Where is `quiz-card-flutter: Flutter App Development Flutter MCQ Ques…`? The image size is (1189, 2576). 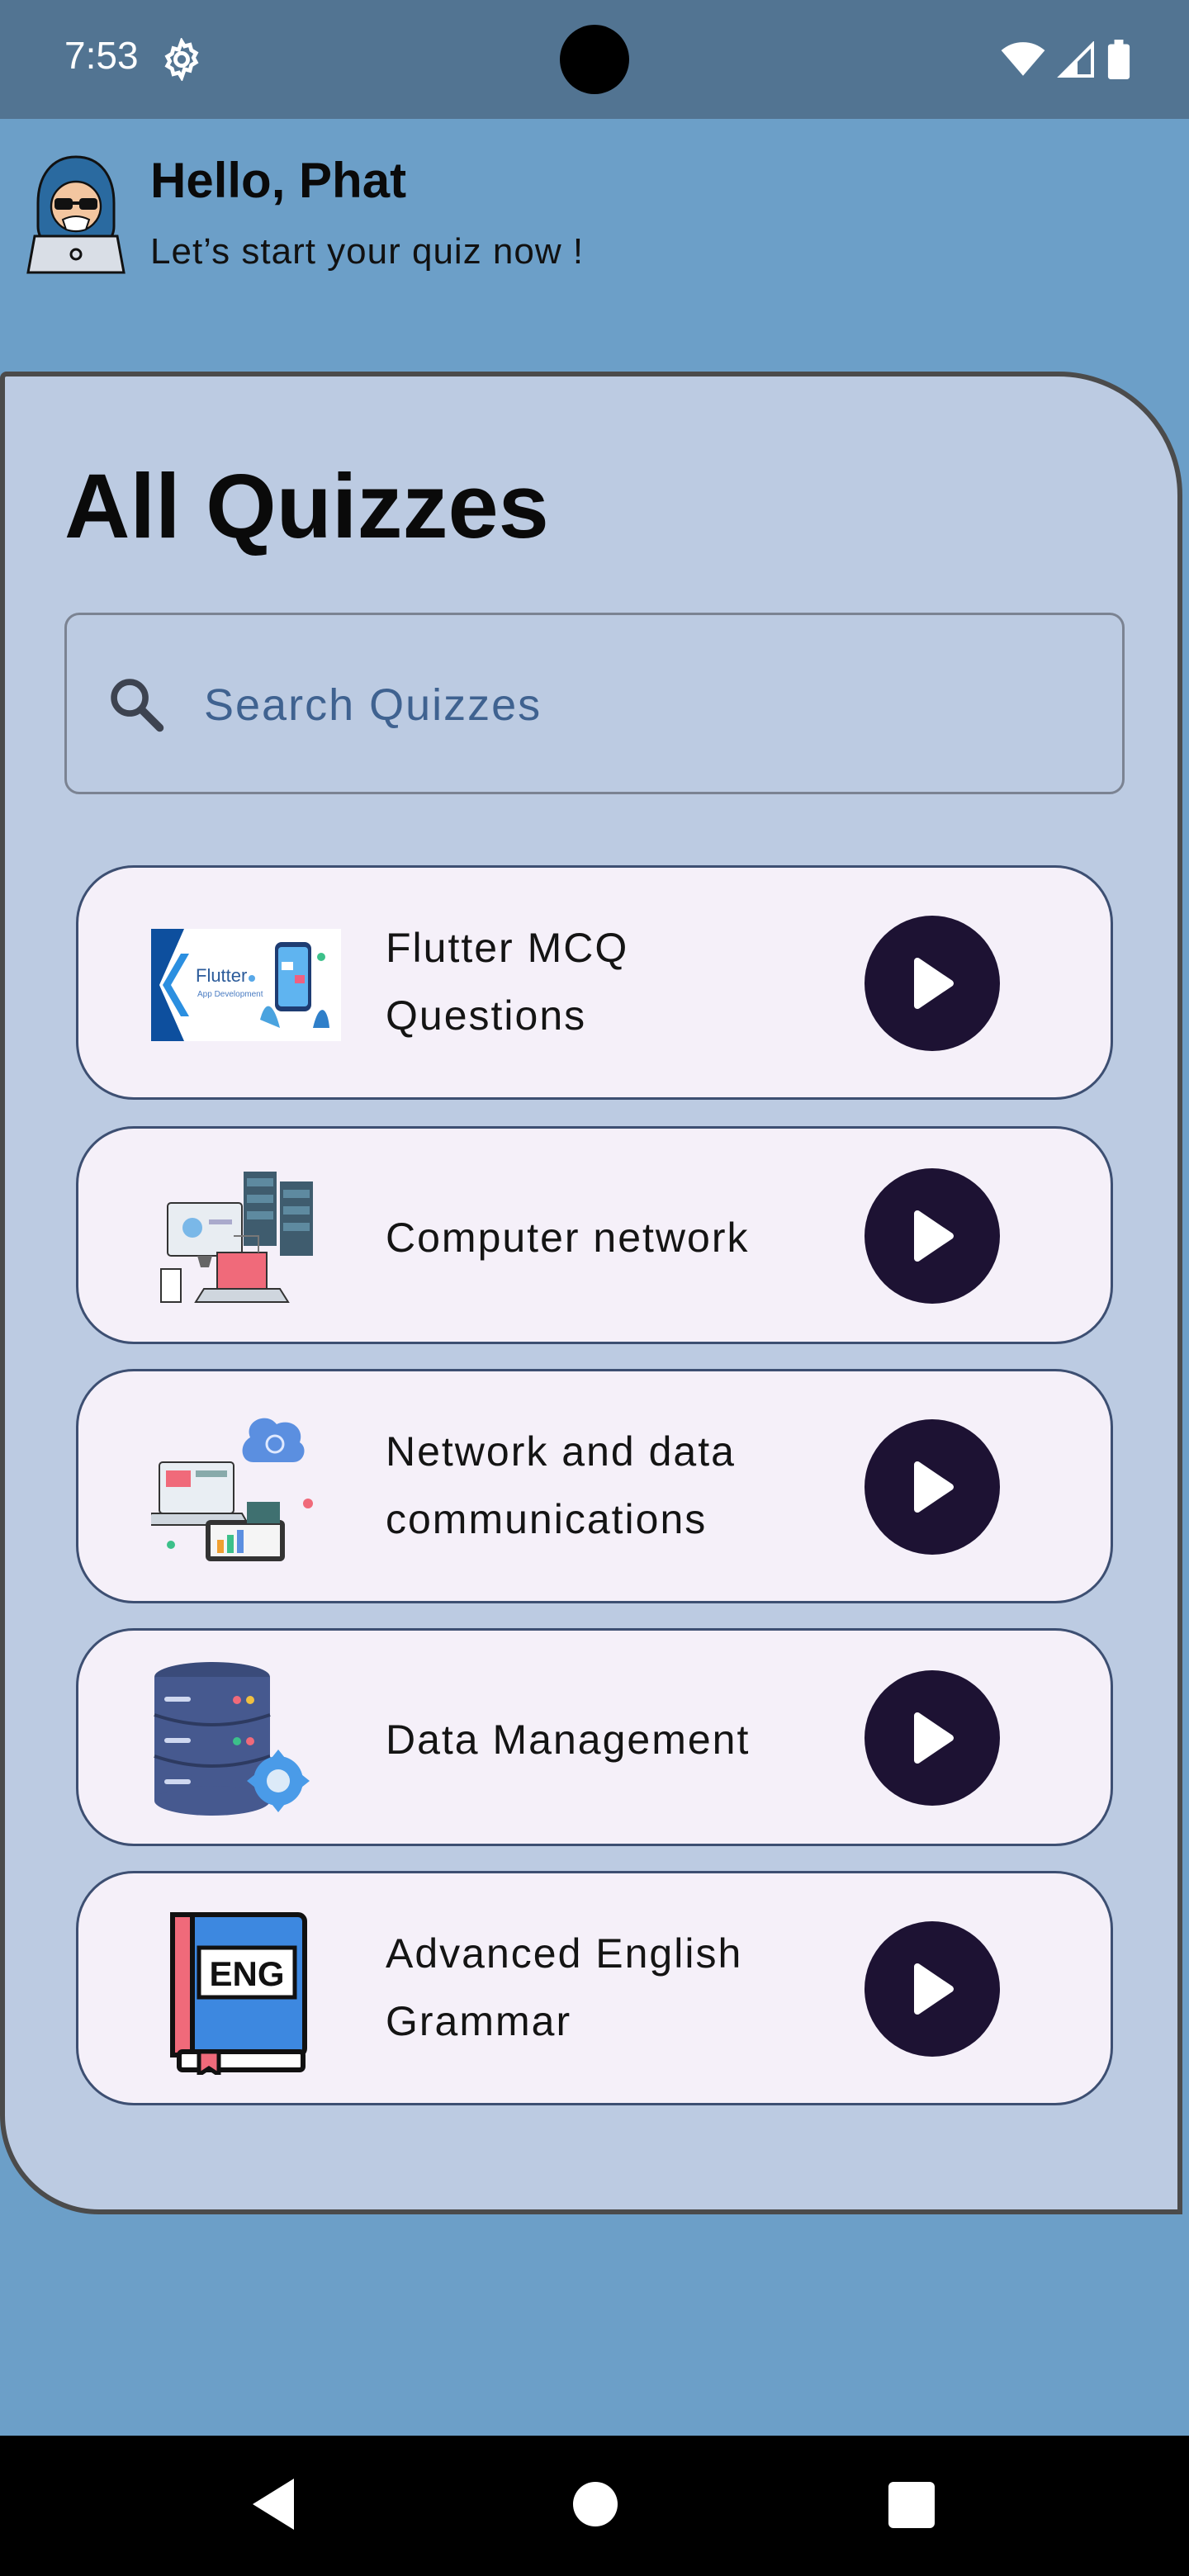
quiz-card-flutter: Flutter App Development Flutter MCQ Ques… is located at coordinates (594, 982).